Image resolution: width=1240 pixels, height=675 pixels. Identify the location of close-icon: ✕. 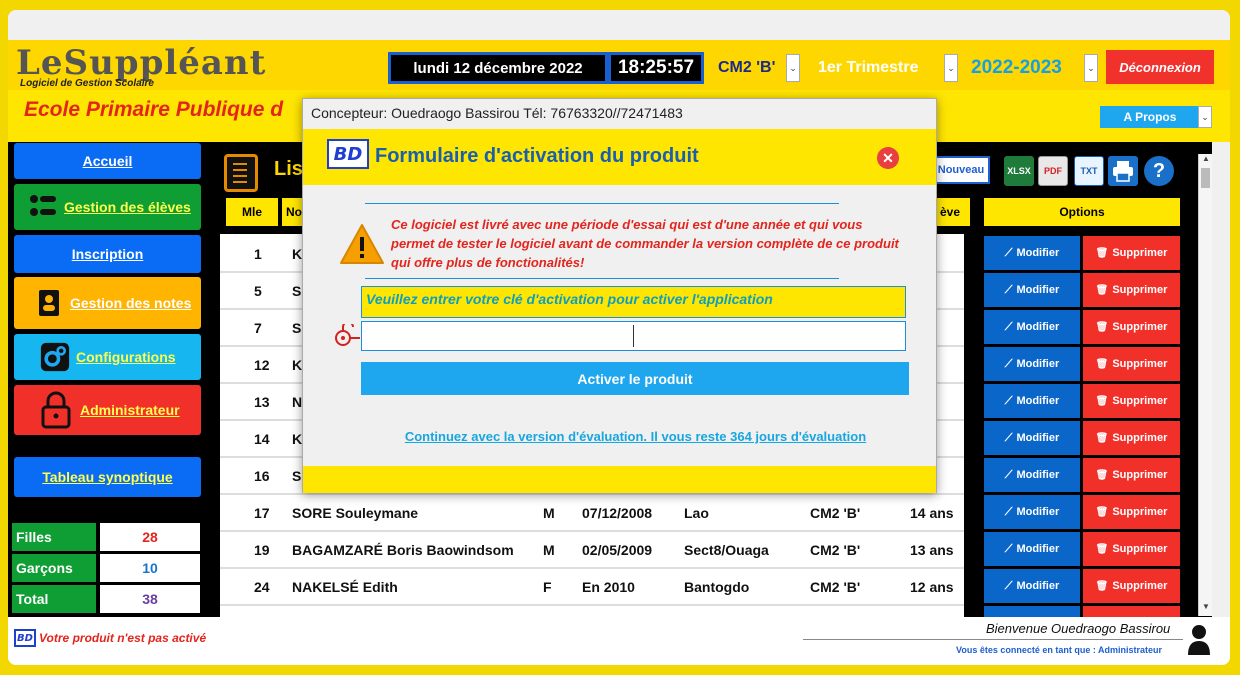
(888, 158).